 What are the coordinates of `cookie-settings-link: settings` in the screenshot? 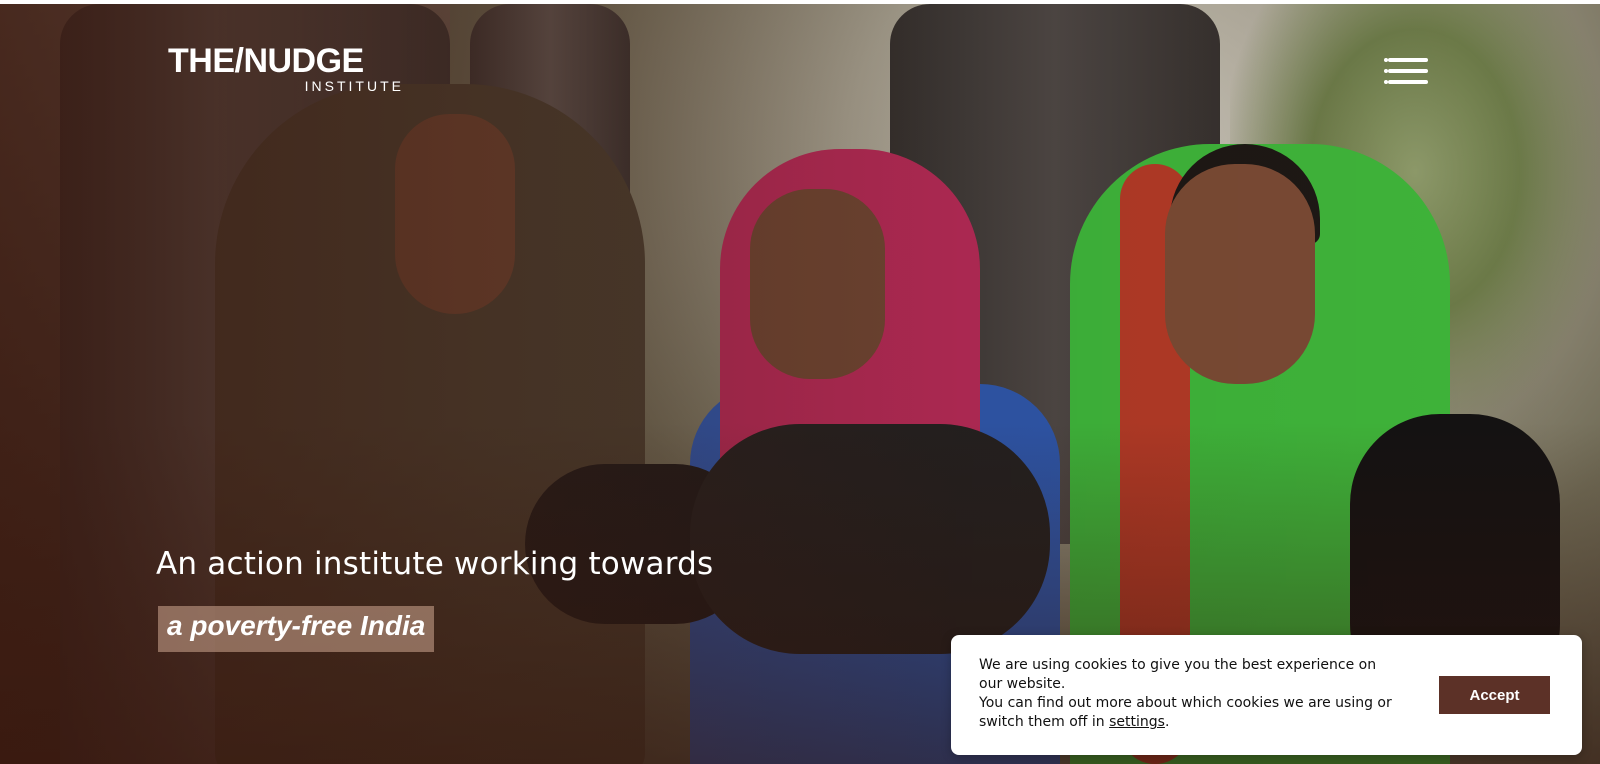 It's located at (1137, 722).